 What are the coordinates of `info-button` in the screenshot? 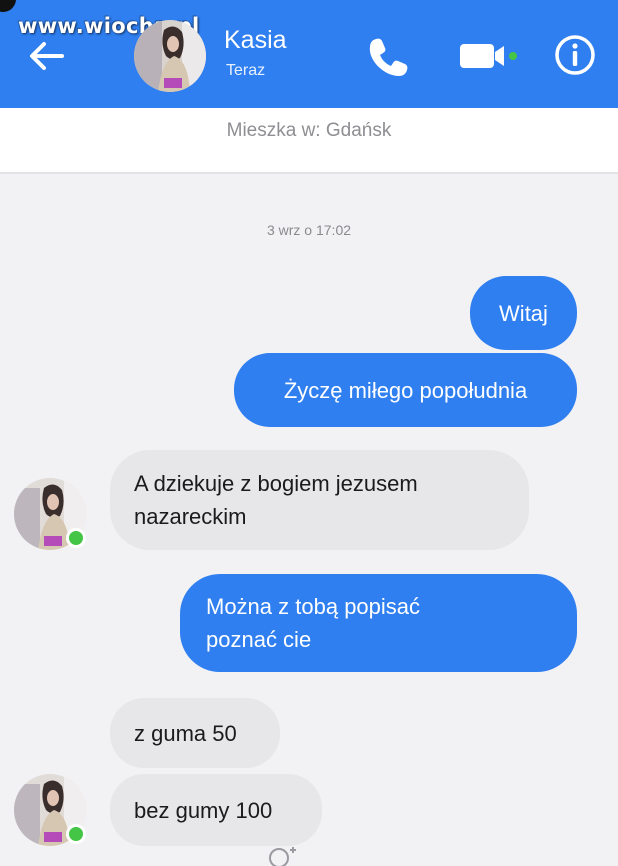 It's located at (575, 55).